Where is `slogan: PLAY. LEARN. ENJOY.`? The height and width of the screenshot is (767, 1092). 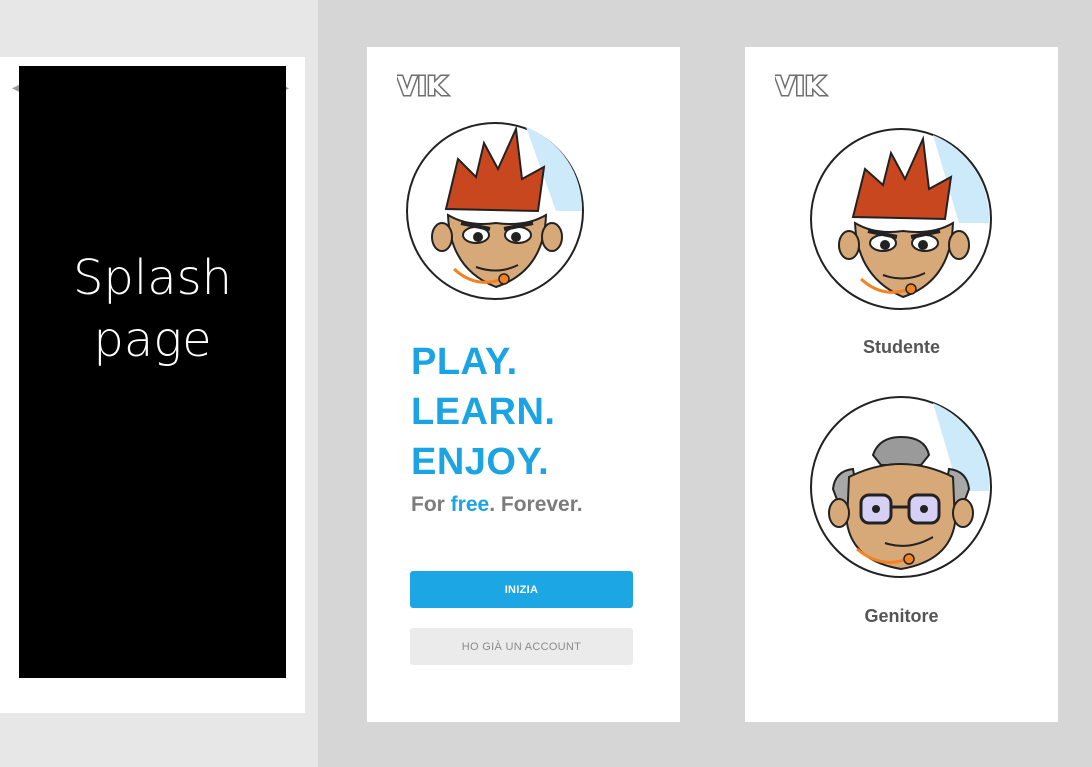
slogan: PLAY. LEARN. ENJOY. is located at coordinates (483, 412).